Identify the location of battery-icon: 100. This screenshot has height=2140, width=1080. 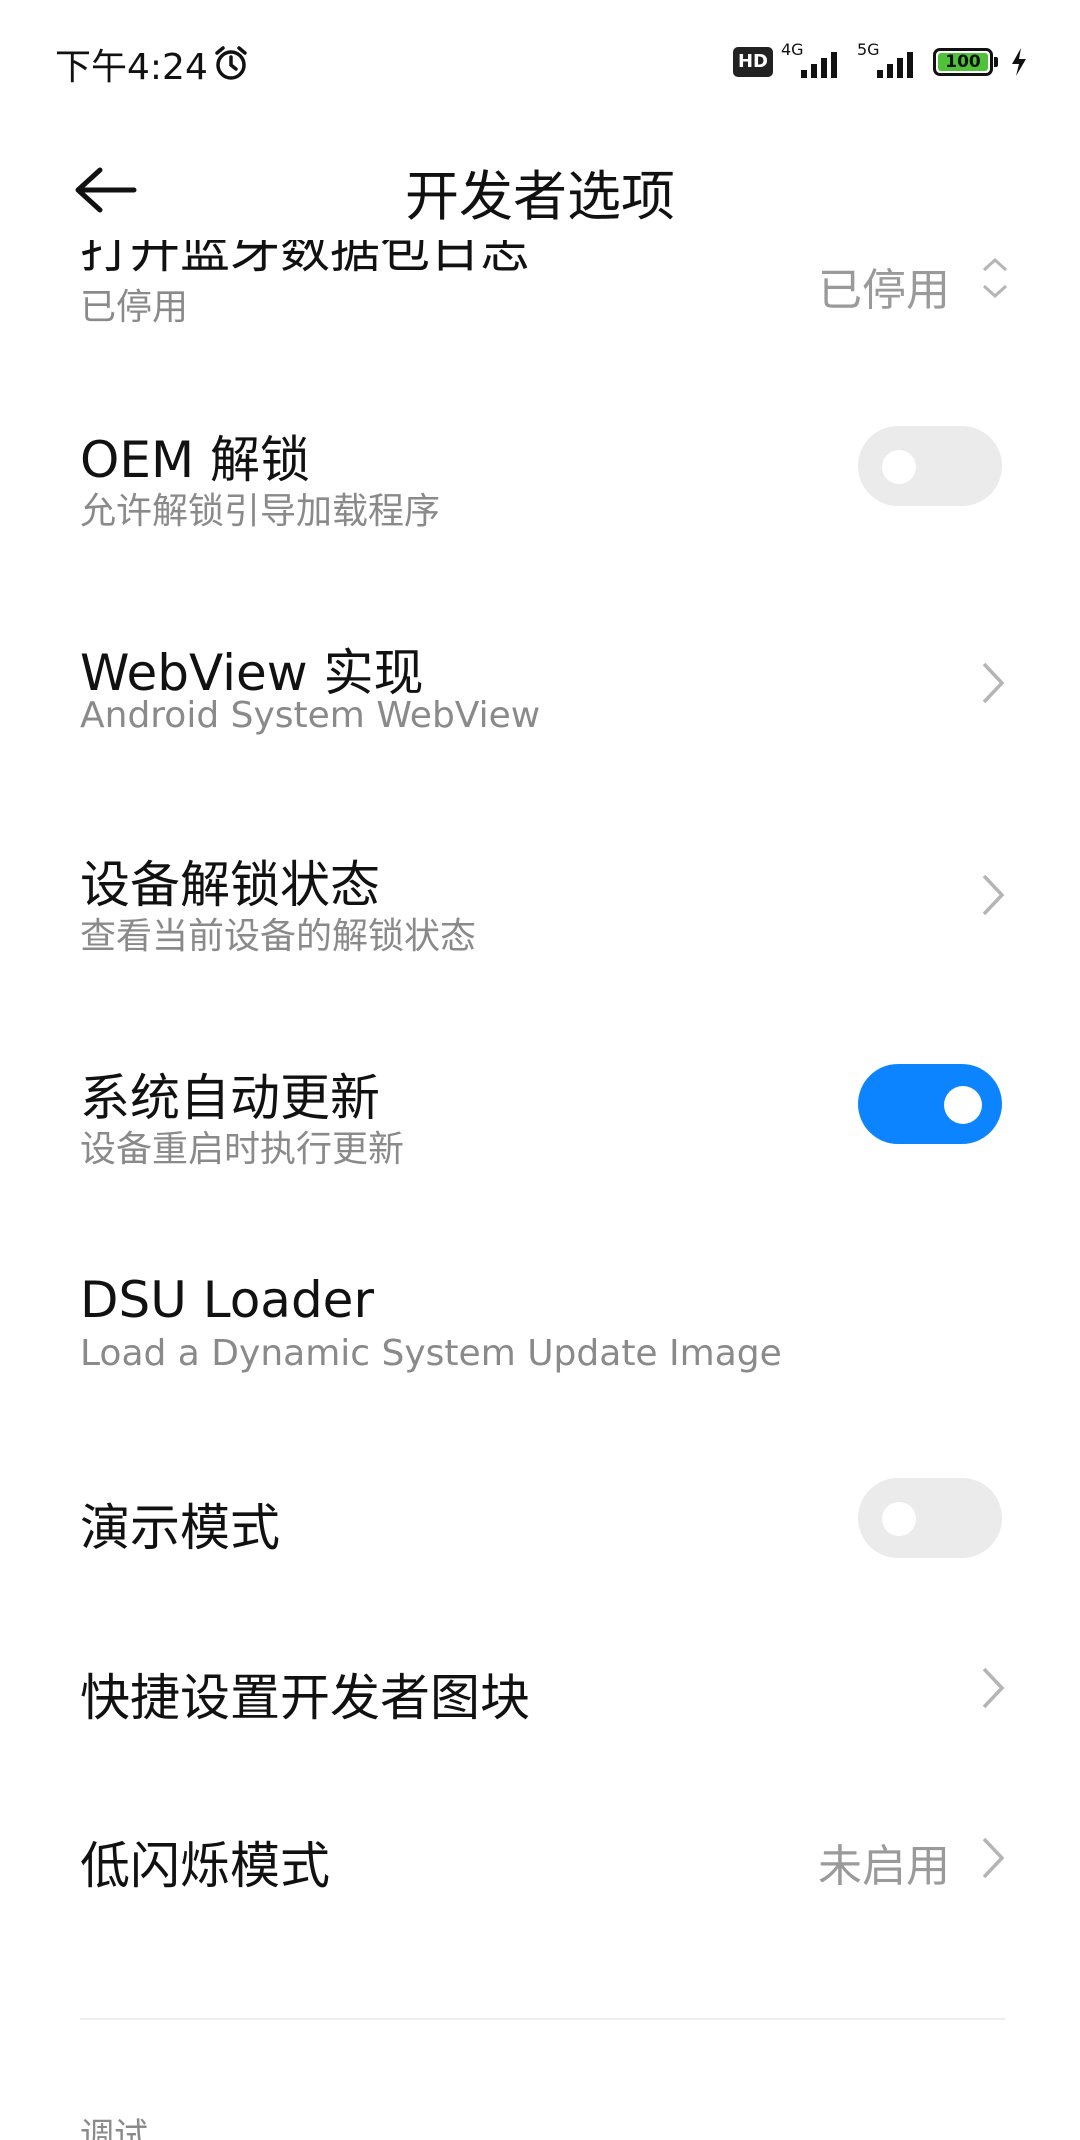
(965, 62).